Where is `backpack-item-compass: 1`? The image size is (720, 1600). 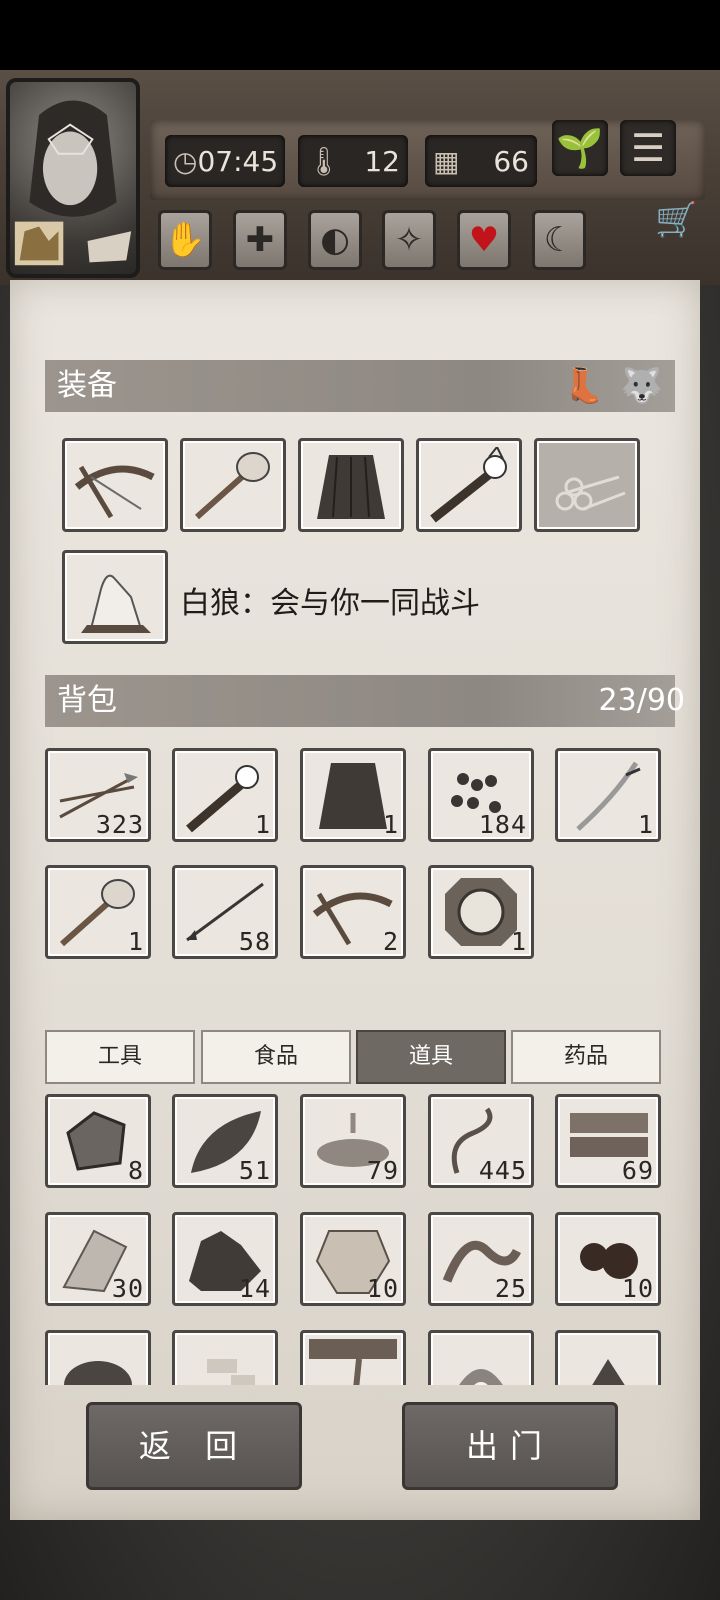 backpack-item-compass: 1 is located at coordinates (481, 912).